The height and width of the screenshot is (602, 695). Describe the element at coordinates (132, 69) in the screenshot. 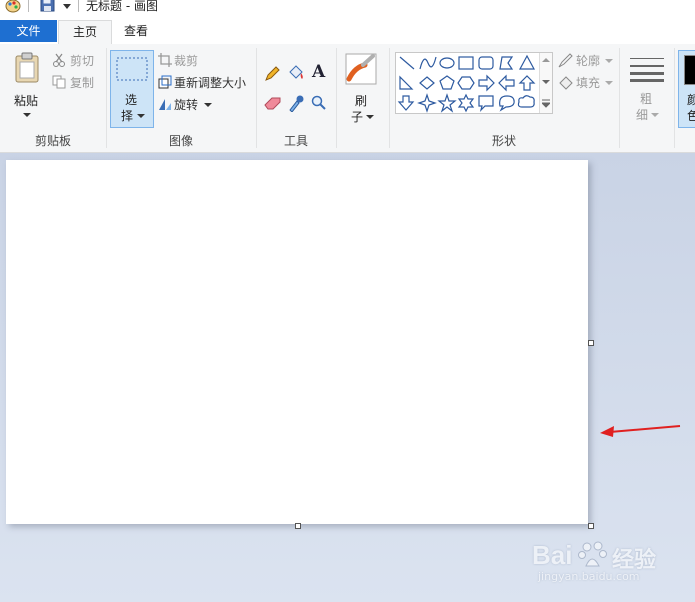

I see `selection-rectangle-icon` at that location.